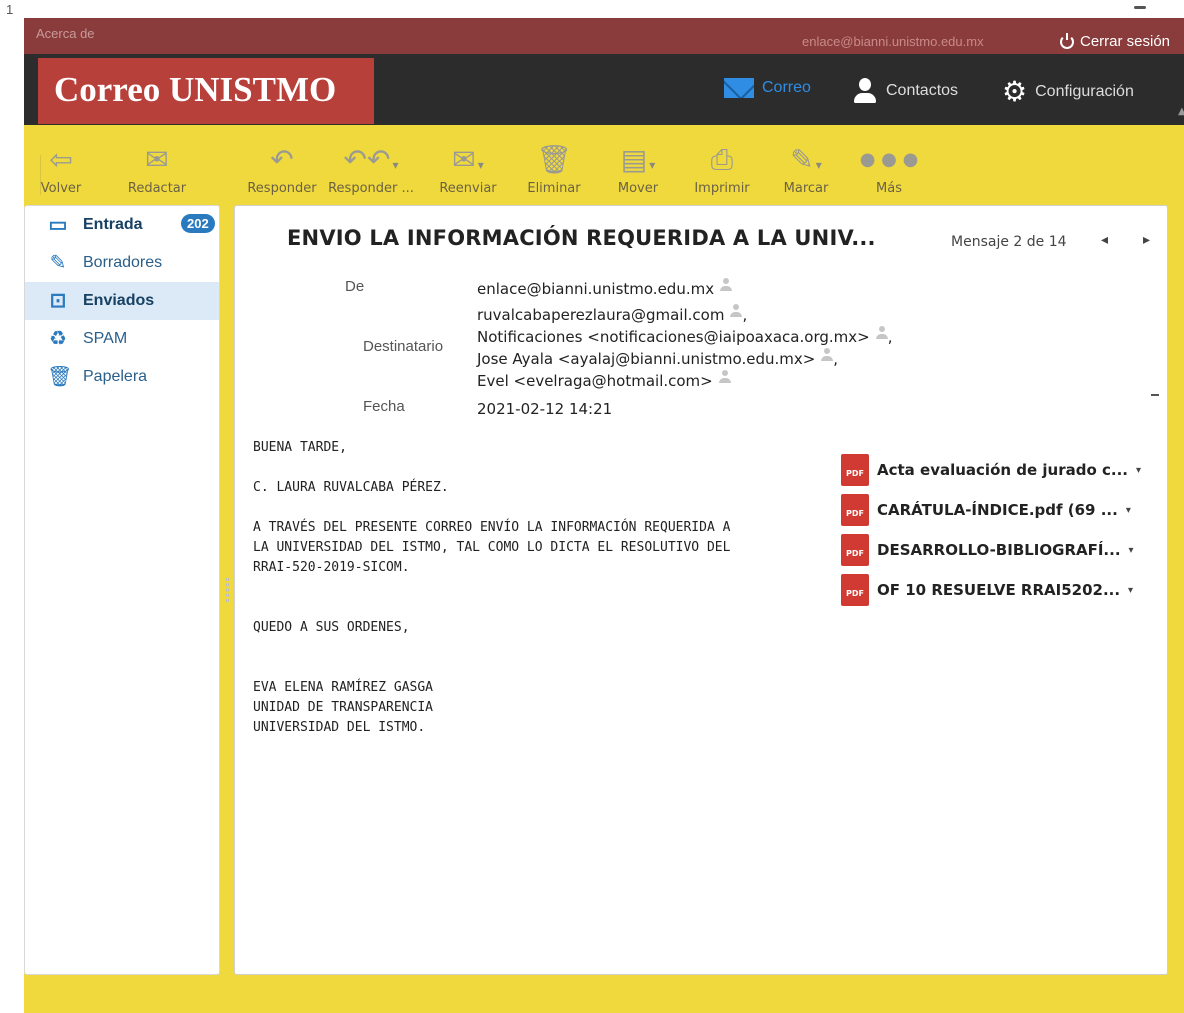 The height and width of the screenshot is (1013, 1184). What do you see at coordinates (227, 590) in the screenshot?
I see `pane-resize-handle` at bounding box center [227, 590].